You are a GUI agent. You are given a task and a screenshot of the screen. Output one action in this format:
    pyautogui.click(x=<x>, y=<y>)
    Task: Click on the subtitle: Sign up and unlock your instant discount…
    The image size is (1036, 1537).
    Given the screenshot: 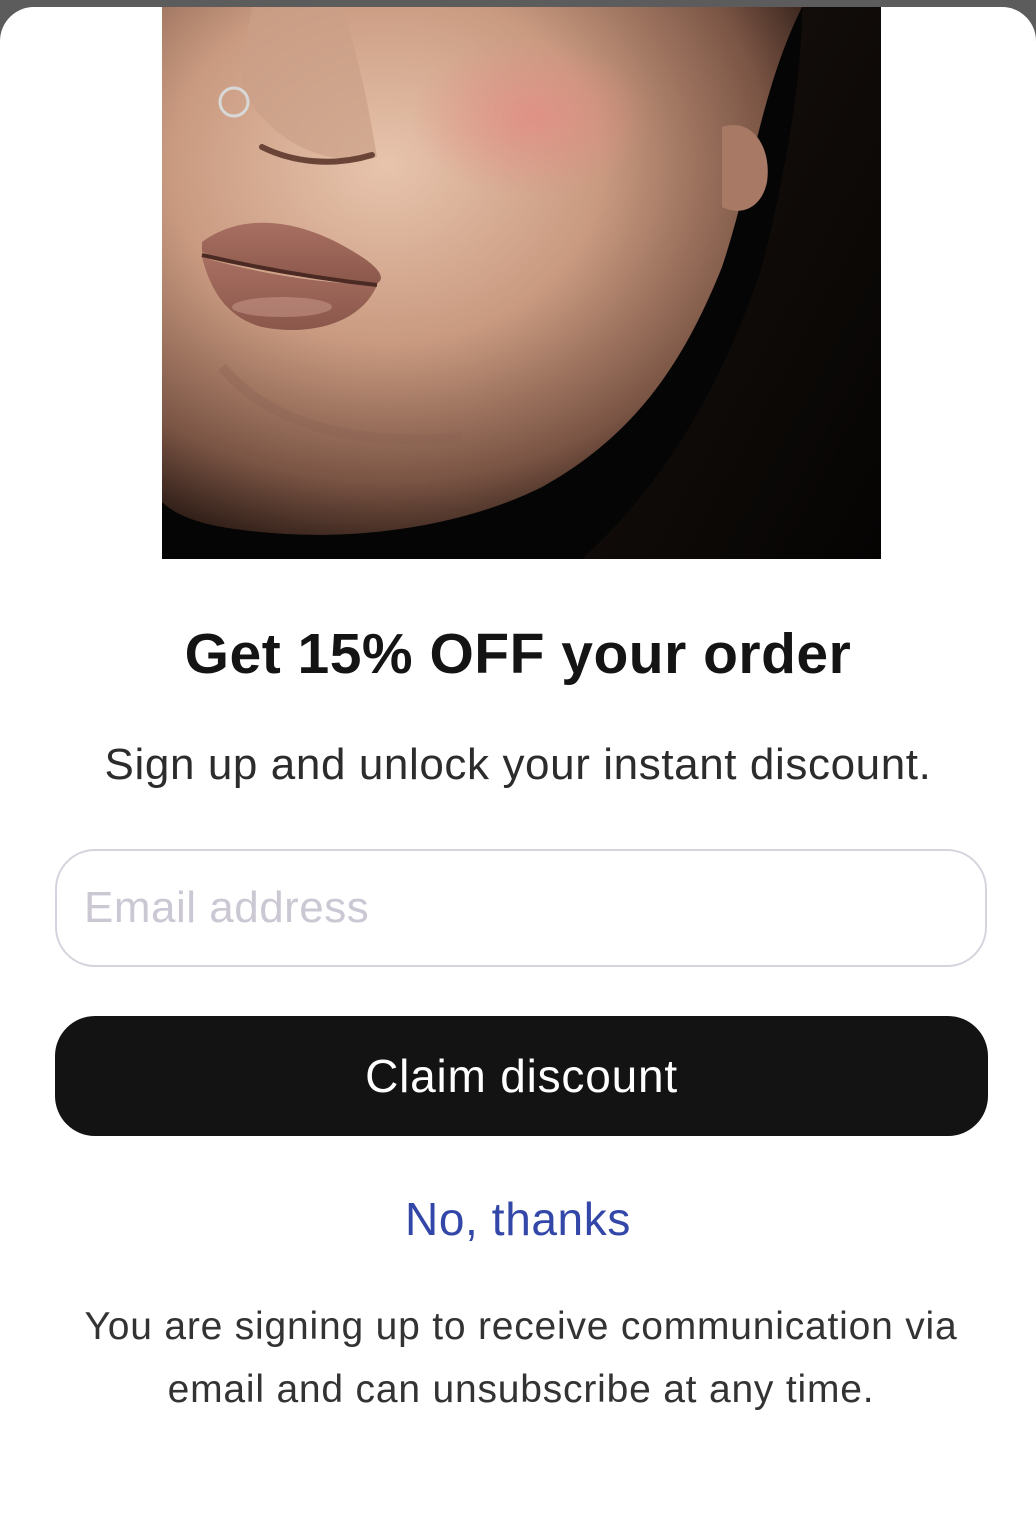 What is the action you would take?
    pyautogui.click(x=518, y=764)
    